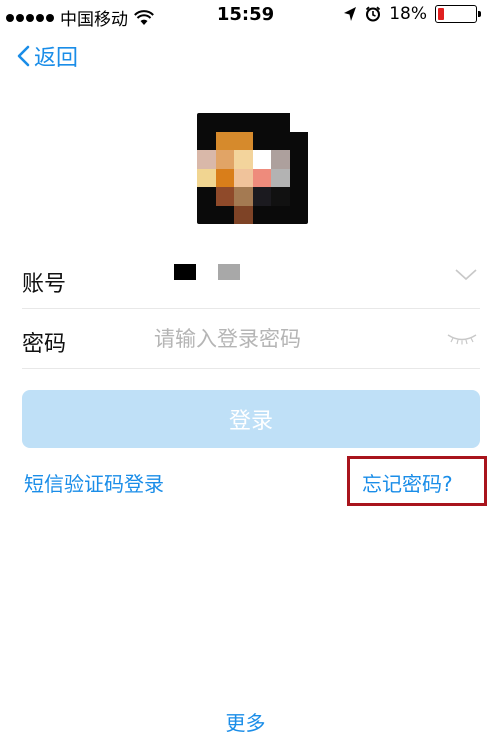 The image size is (491, 735). Describe the element at coordinates (407, 482) in the screenshot. I see `forgot-password-link: 忘记密码?` at that location.